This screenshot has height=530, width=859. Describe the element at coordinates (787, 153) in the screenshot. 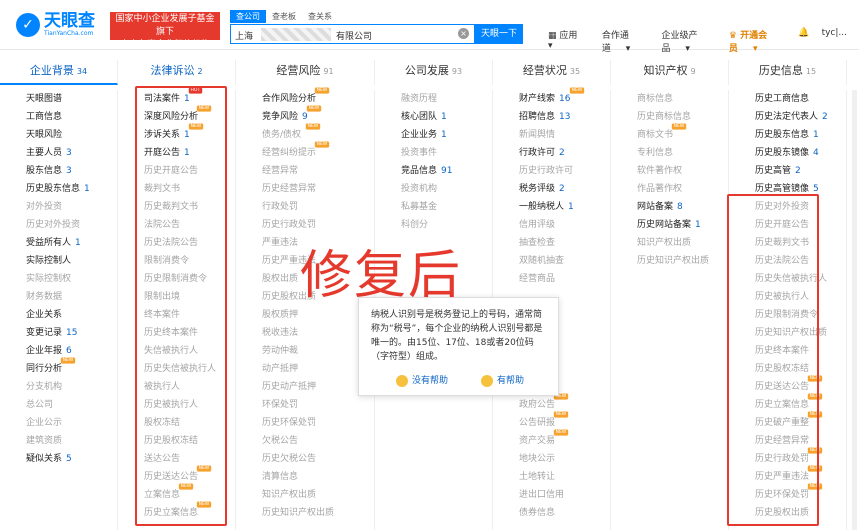

I see `category-item: 历史股东镜像 4` at that location.